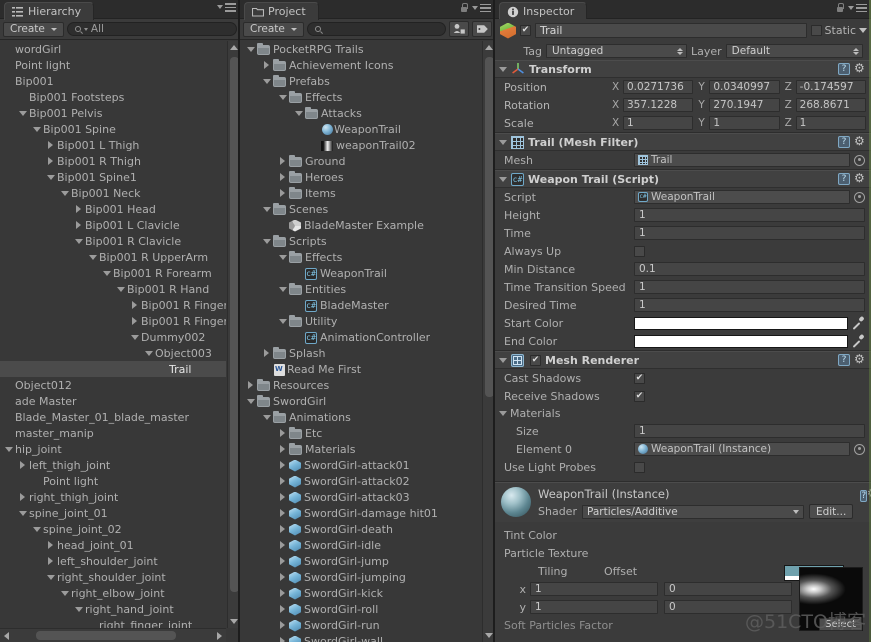  I want to click on tree-row: Object012, so click(113, 385).